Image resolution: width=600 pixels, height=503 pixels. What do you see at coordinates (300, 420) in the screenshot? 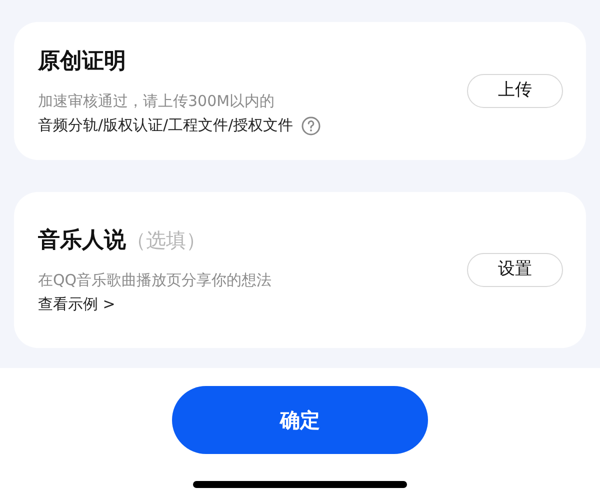
I see `confirm-button: 确定` at bounding box center [300, 420].